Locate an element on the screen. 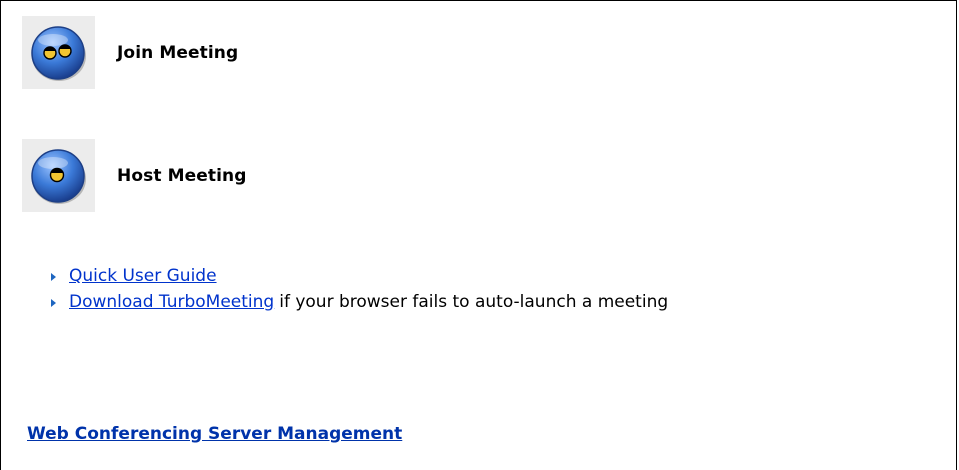 This screenshot has width=959, height=470. two-people-icon is located at coordinates (58, 52).